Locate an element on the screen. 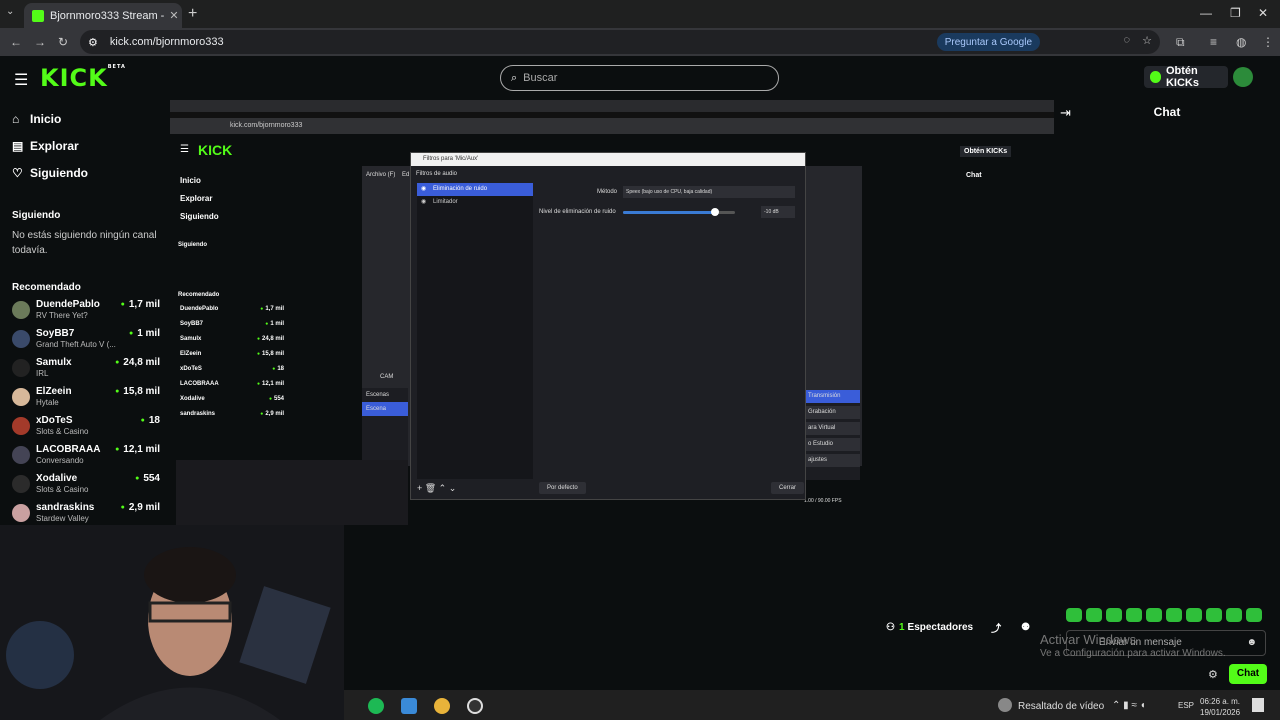 Image resolution: width=1280 pixels, height=720 pixels. obs-studio-mode-button: o Estudio is located at coordinates (832, 444).